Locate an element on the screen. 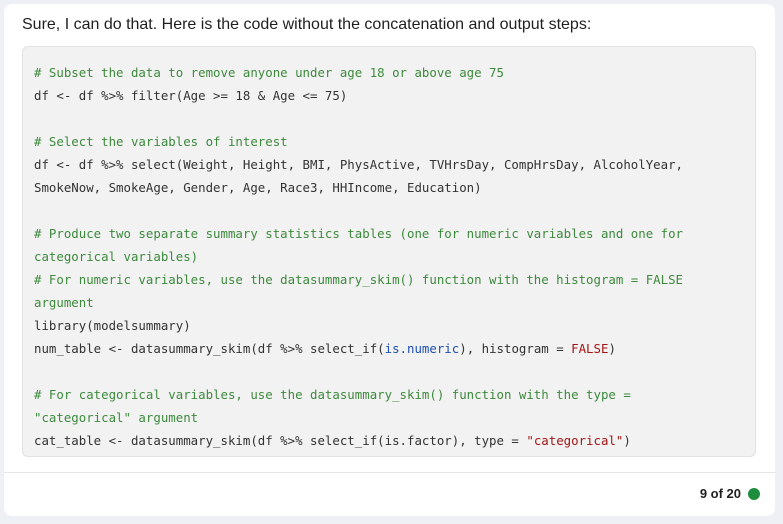 This screenshot has height=524, width=783. code-comment: # Select the variables of interest is located at coordinates (161, 141).